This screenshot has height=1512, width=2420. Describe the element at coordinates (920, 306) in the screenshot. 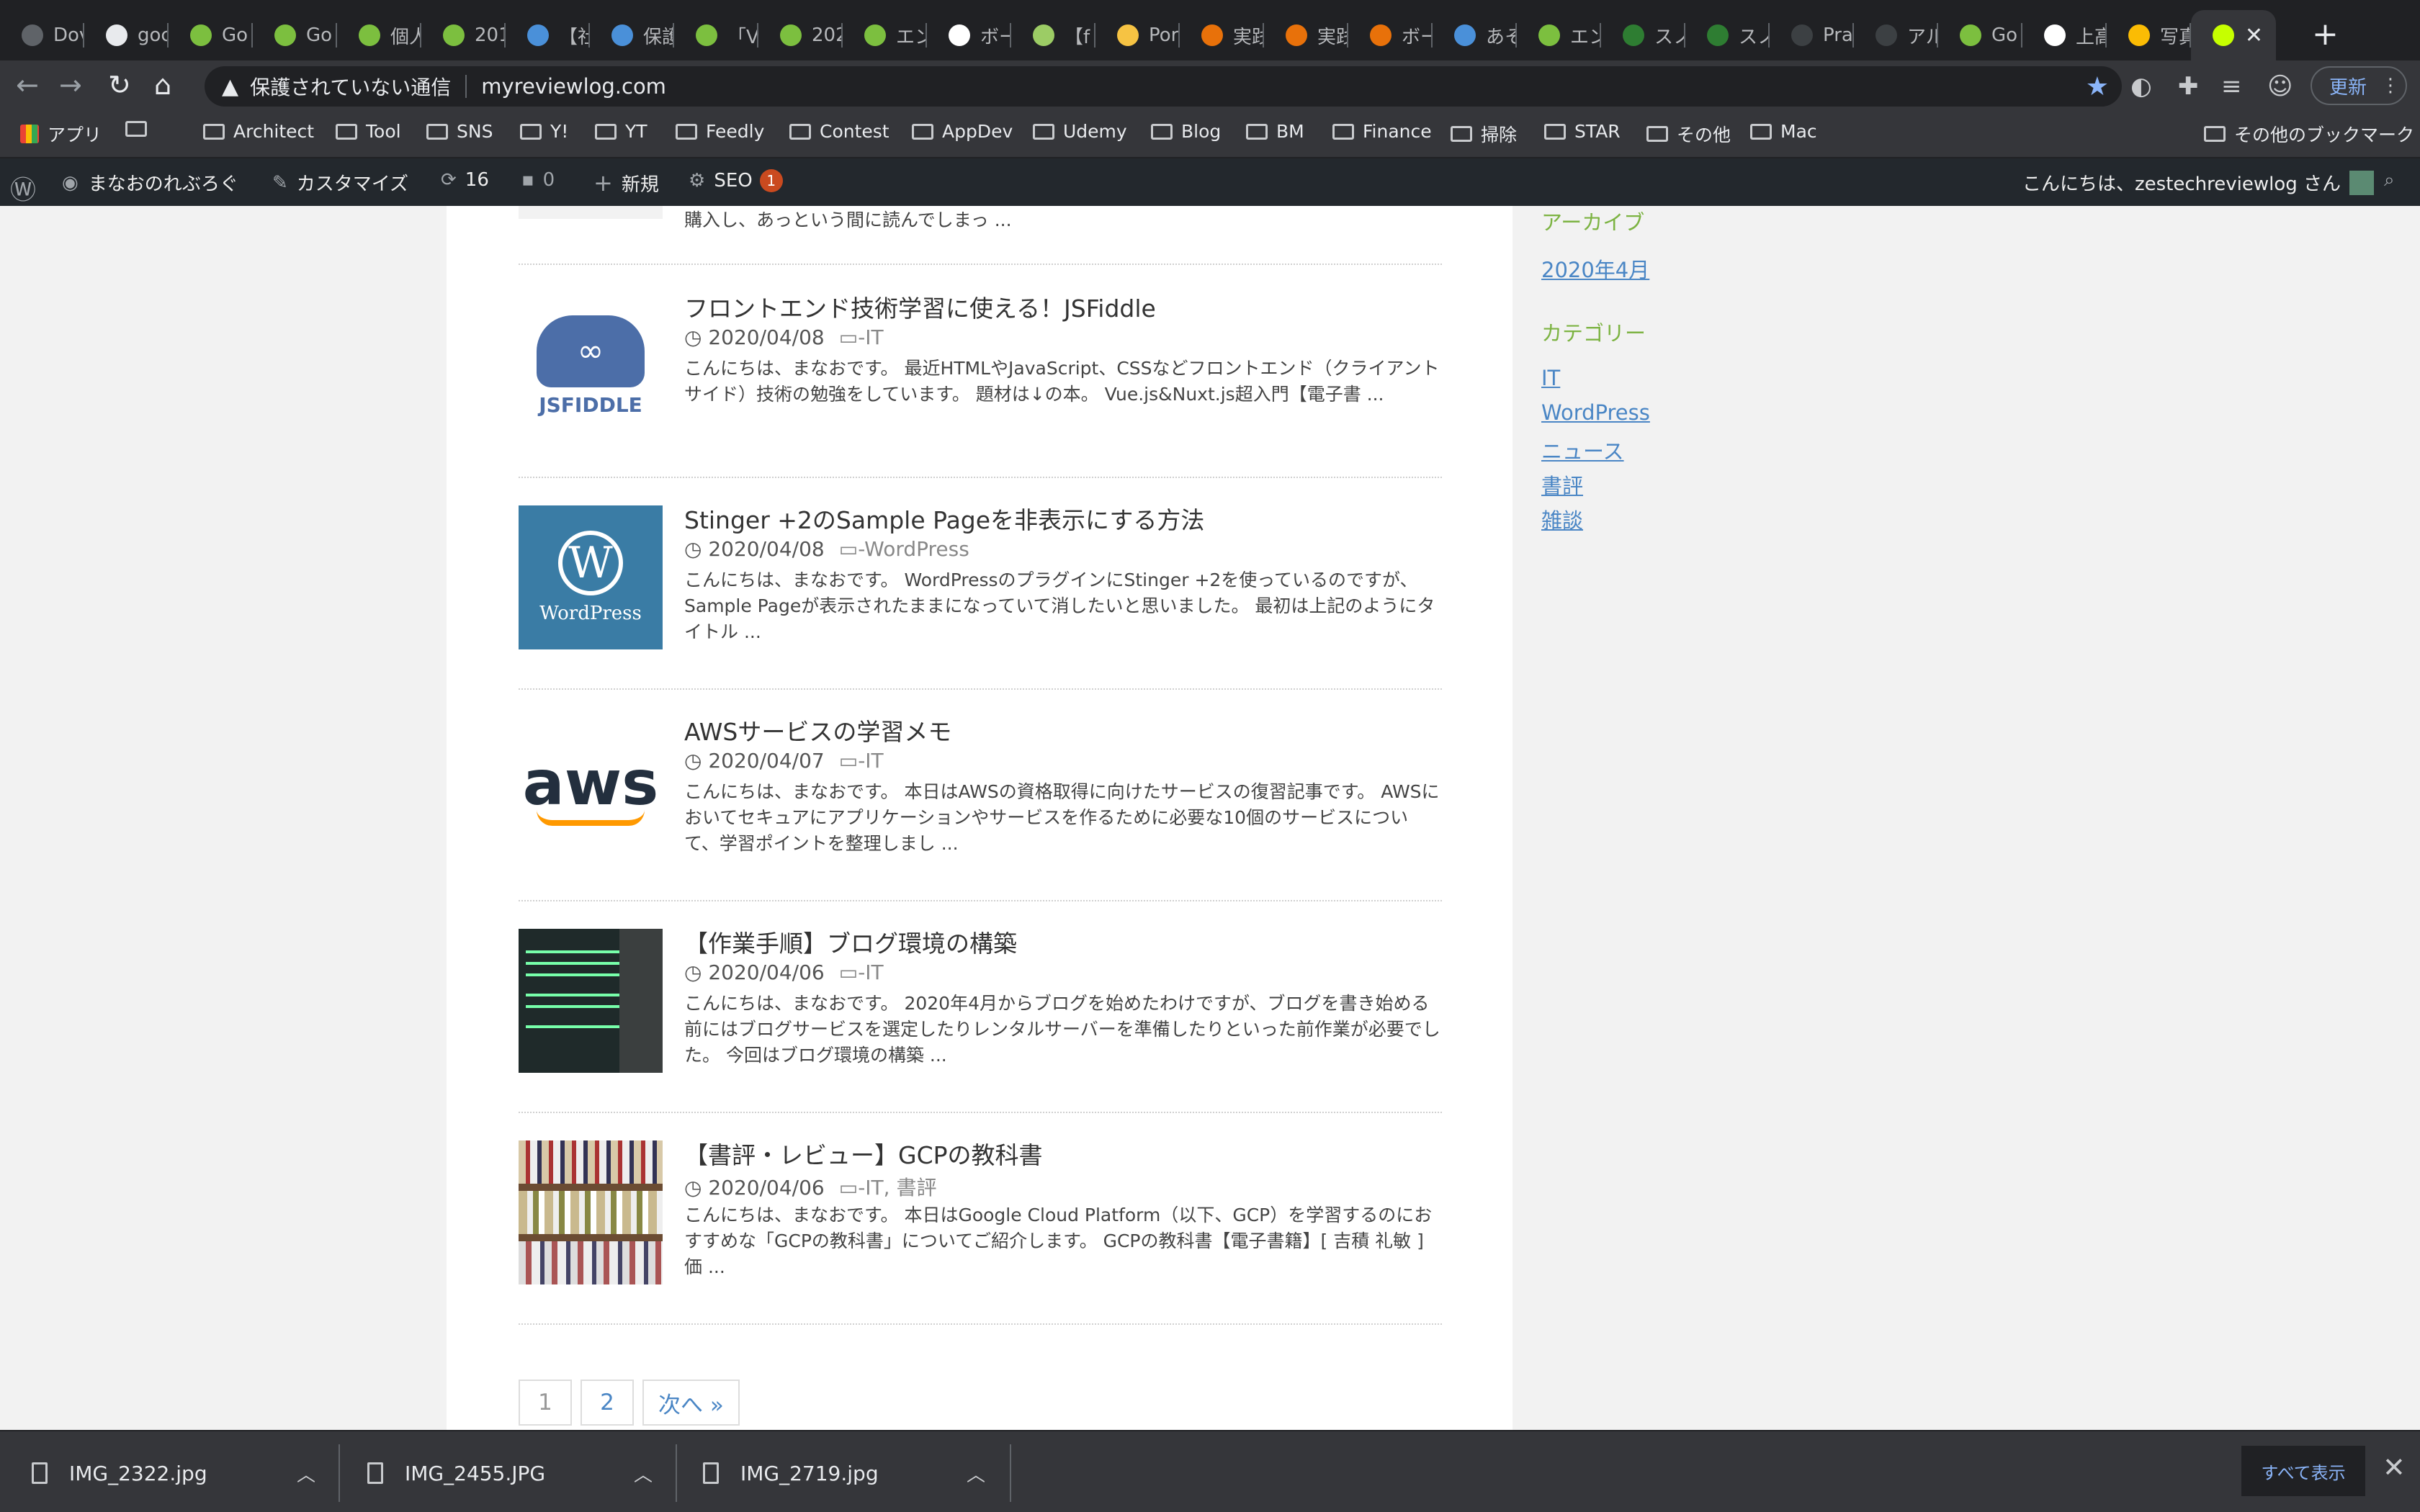

I see `post-title-link: フロントエンド技術学習に使える！JSFiddle` at that location.